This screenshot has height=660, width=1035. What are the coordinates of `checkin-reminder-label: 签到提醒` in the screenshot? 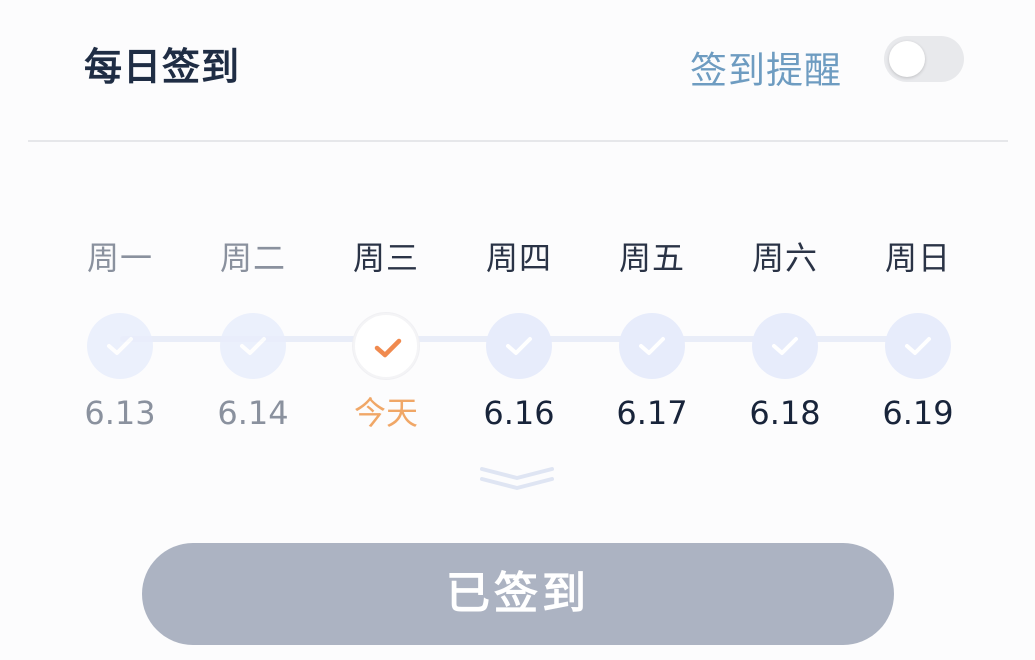 It's located at (766, 67).